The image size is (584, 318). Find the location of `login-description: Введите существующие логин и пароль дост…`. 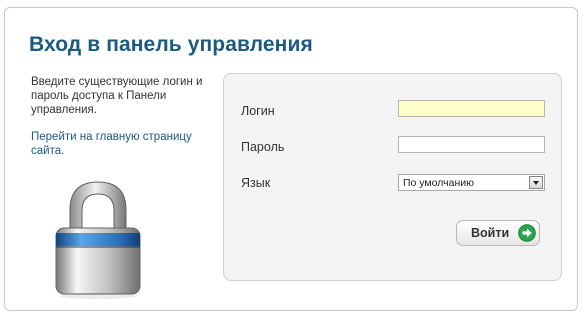

login-description: Введите существующие логин и пароль дост… is located at coordinates (117, 96).